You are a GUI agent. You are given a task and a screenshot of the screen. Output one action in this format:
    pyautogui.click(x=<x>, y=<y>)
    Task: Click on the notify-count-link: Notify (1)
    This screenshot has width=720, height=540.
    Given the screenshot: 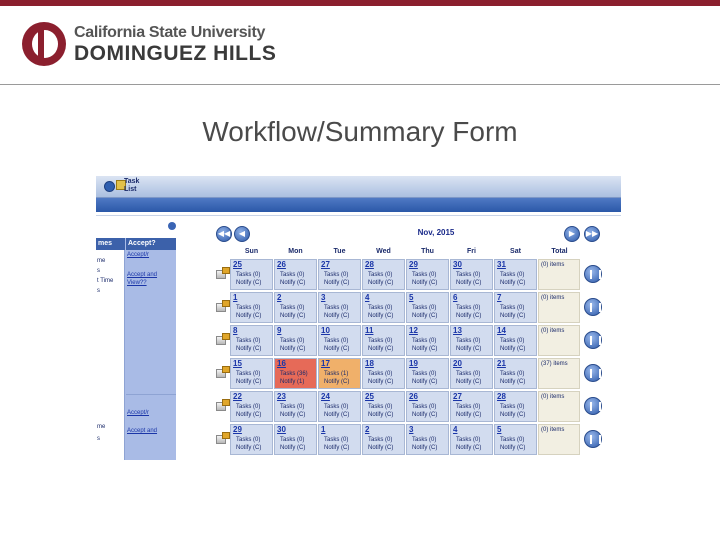 What is the action you would take?
    pyautogui.click(x=292, y=382)
    